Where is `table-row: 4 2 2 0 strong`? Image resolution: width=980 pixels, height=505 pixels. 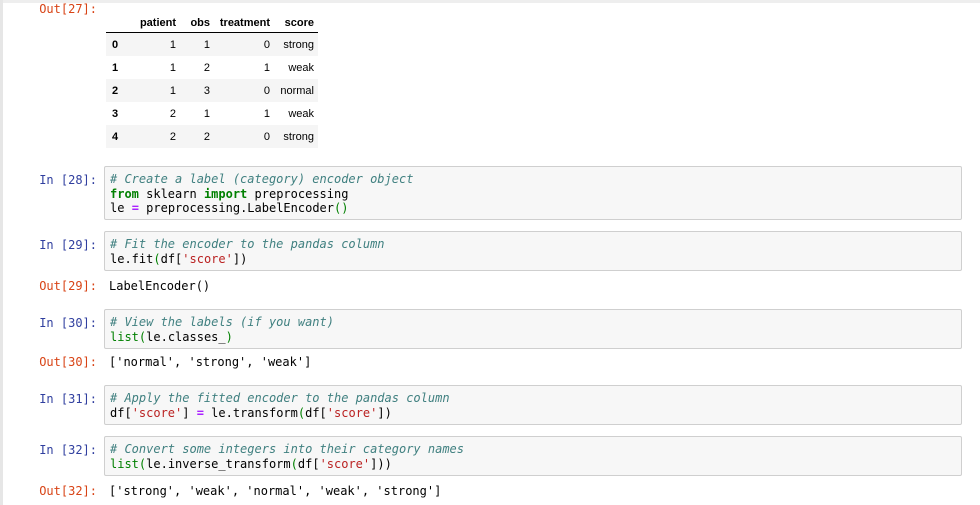
table-row: 4 2 2 0 strong is located at coordinates (212, 136).